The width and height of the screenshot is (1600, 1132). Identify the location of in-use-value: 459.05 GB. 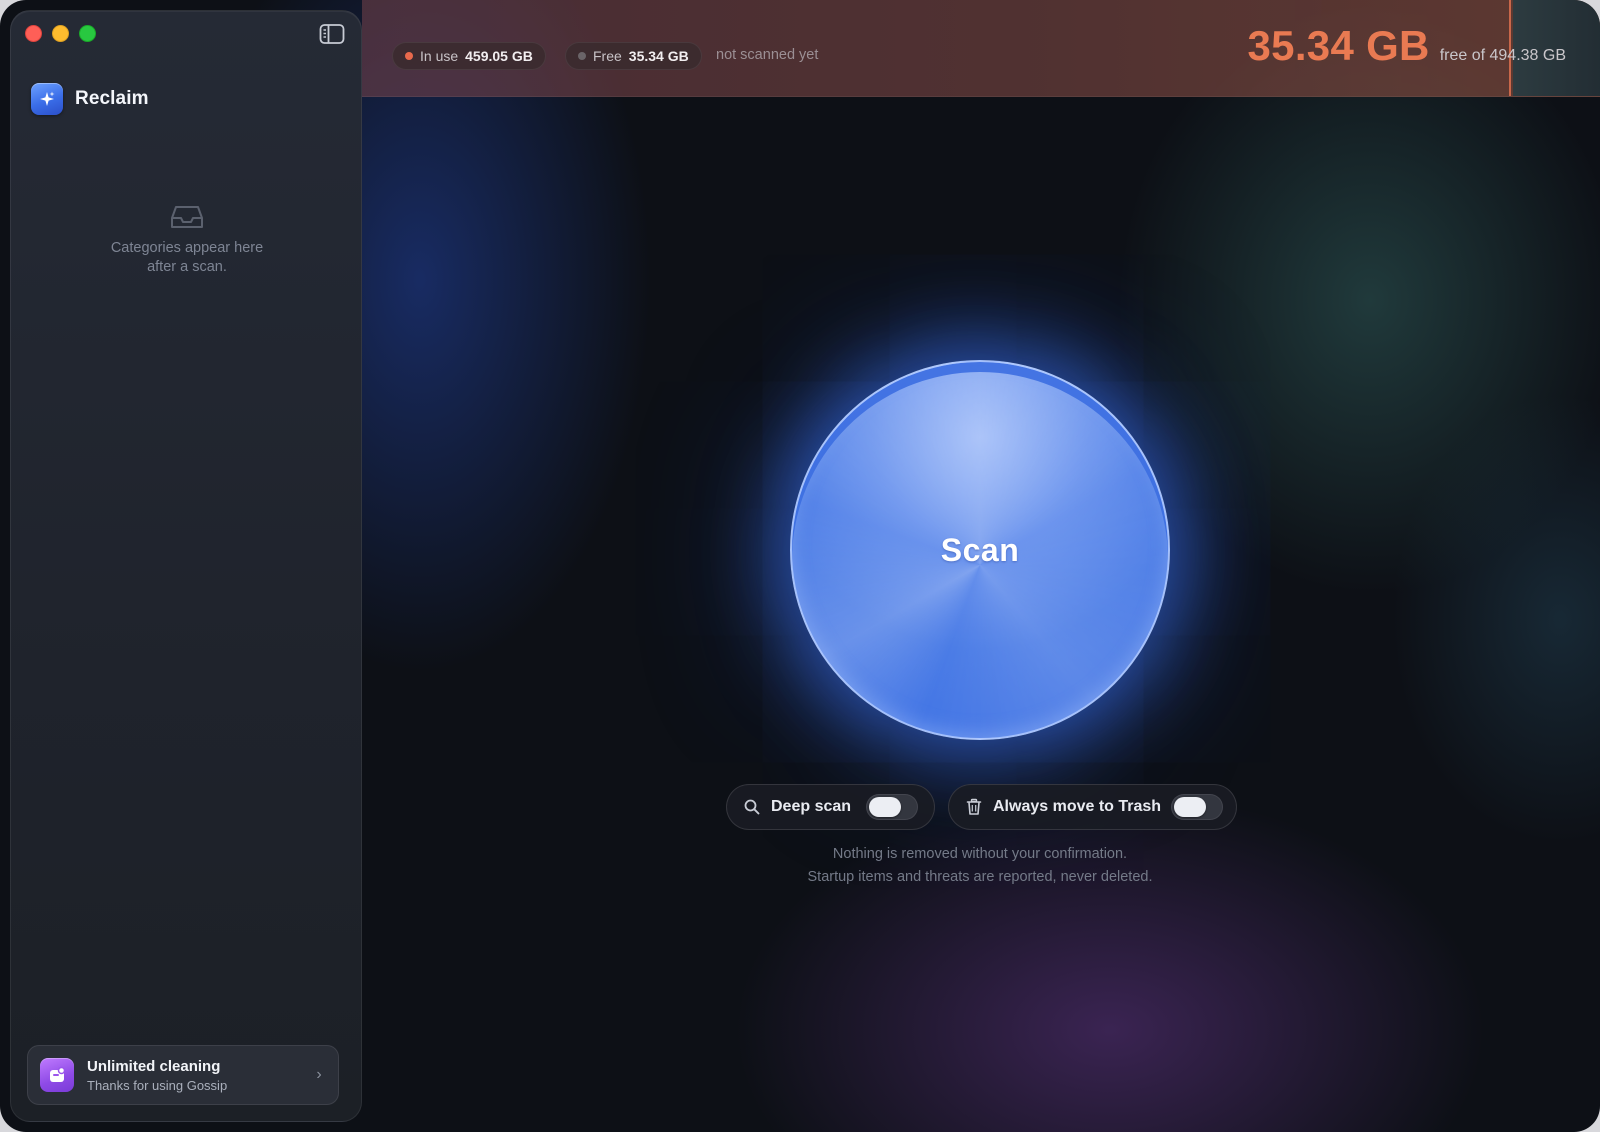
(499, 56).